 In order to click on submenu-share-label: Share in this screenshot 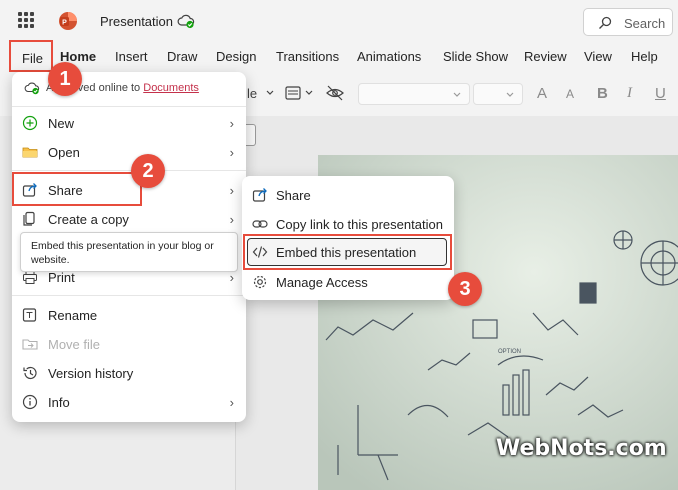, I will do `click(293, 195)`.